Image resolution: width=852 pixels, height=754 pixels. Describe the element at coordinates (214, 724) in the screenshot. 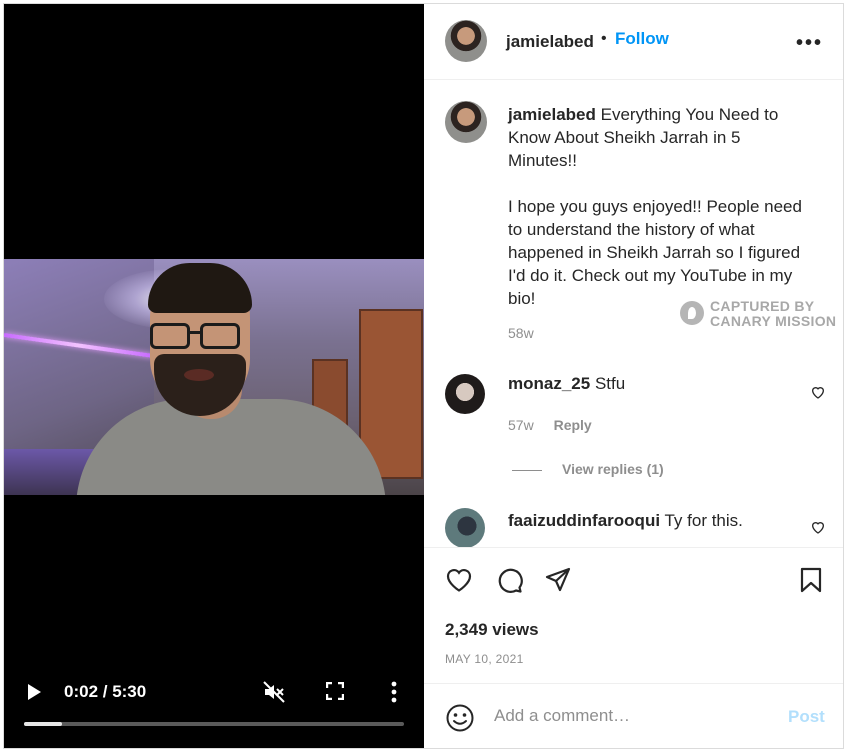

I see `video-progress-bar` at that location.